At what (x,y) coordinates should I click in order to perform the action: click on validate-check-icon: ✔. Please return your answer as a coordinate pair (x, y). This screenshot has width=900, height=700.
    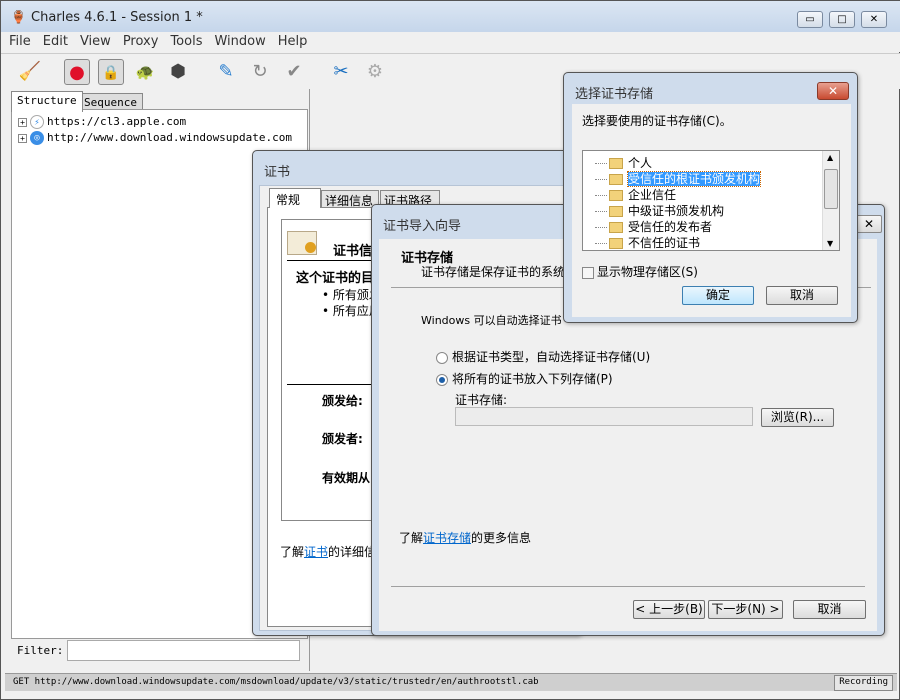
    Looking at the image, I should click on (294, 72).